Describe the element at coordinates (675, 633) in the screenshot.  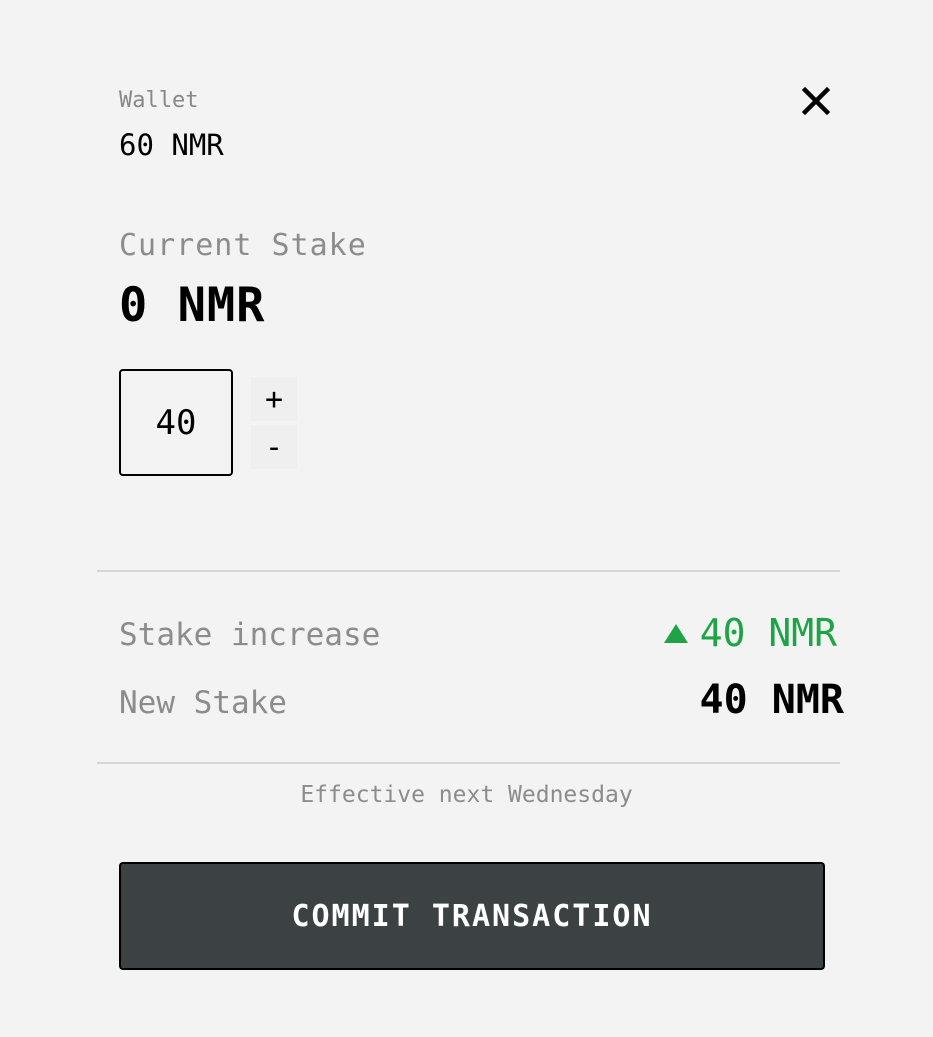
I see `triangle-up-icon` at that location.